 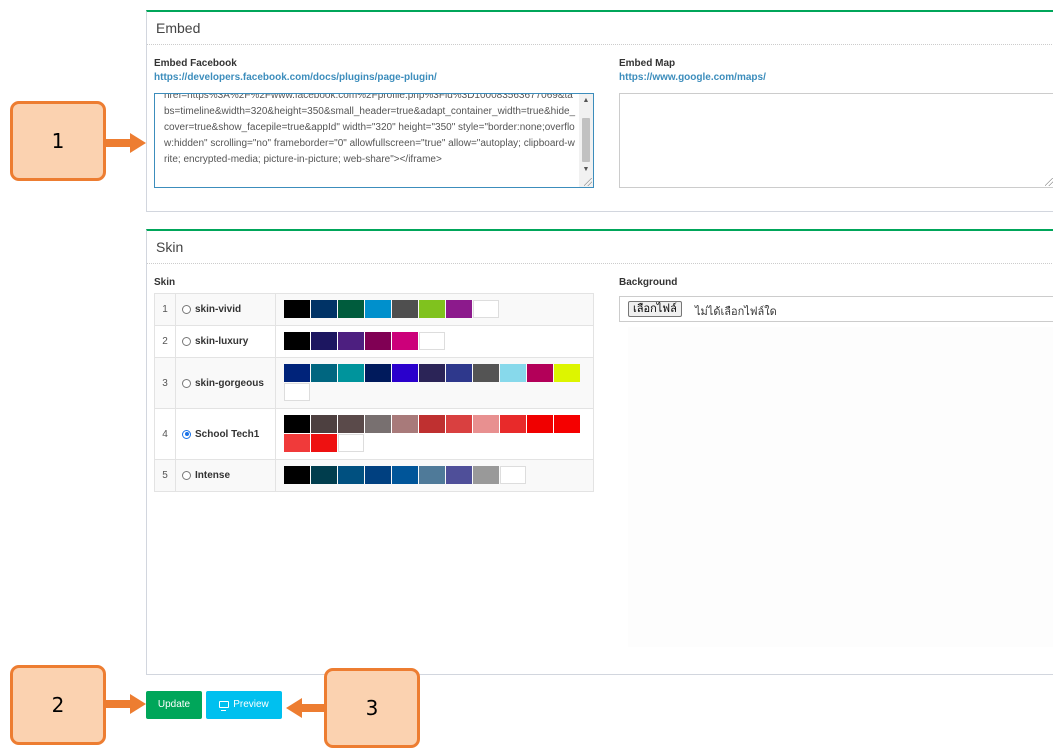 I want to click on callout-1-number: 1, so click(x=58, y=141).